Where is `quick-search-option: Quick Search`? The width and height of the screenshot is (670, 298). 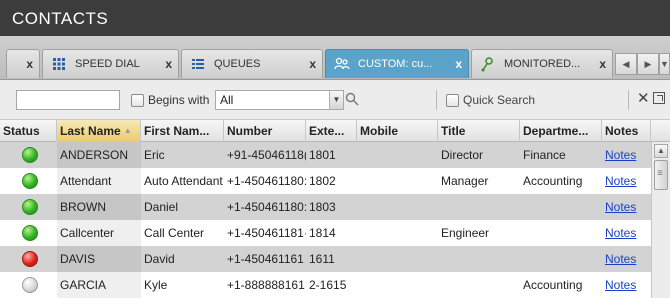
quick-search-option: Quick Search is located at coordinates (490, 100).